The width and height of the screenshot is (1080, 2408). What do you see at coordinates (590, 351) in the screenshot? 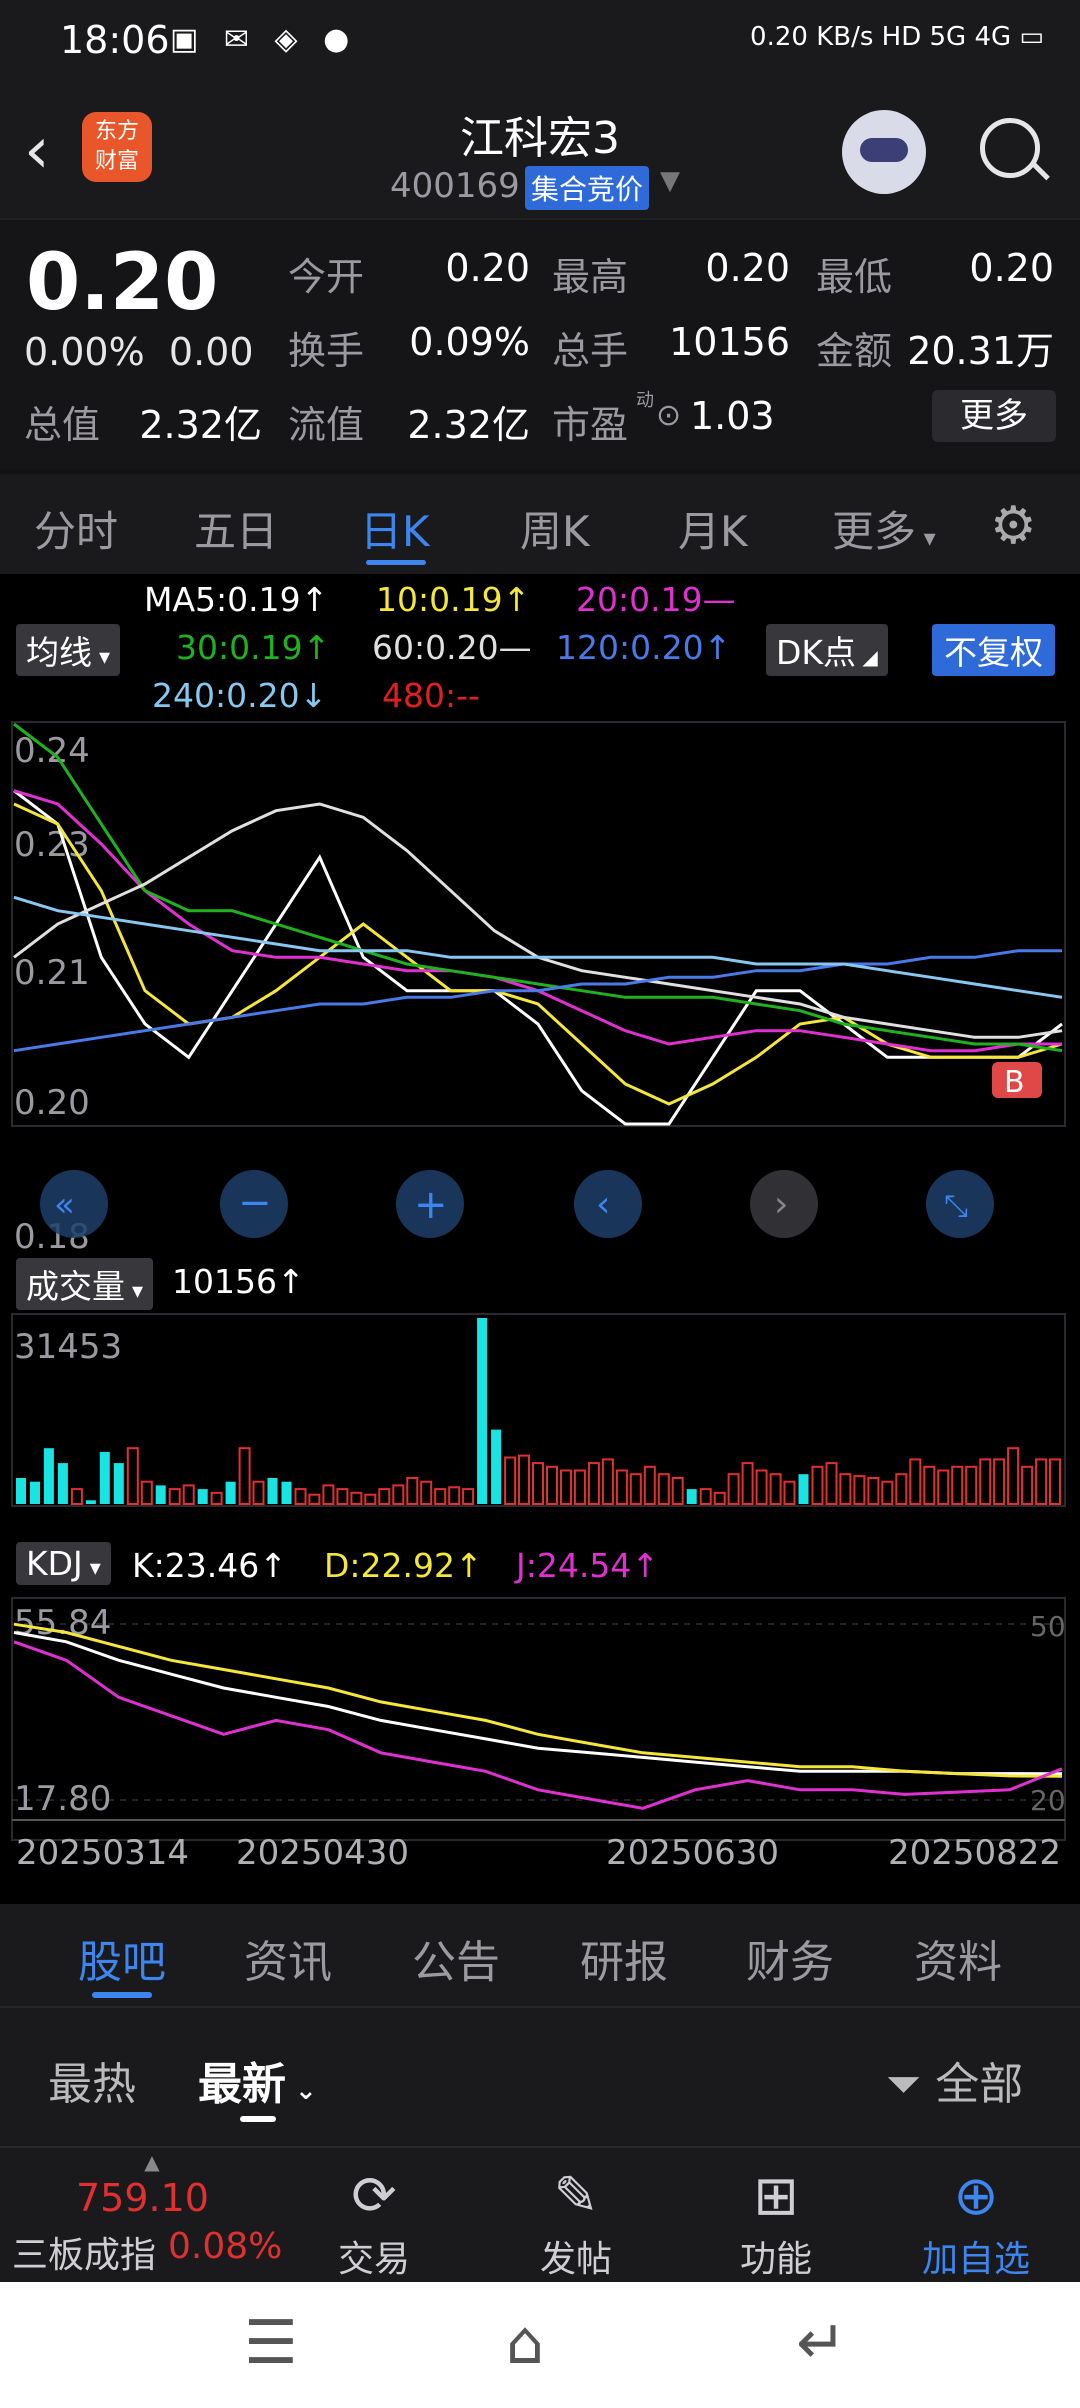
I see `stat-label: 总手` at bounding box center [590, 351].